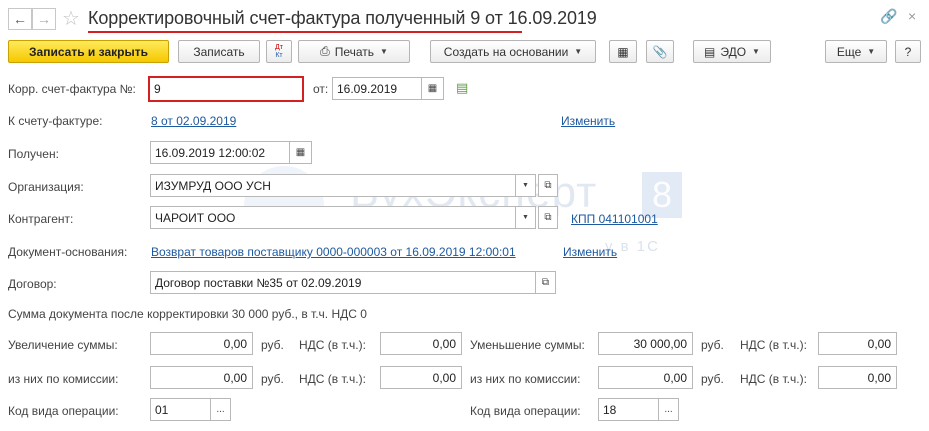  Describe the element at coordinates (857, 343) in the screenshot. I see `decrease-vat-input: 0,00` at that location.